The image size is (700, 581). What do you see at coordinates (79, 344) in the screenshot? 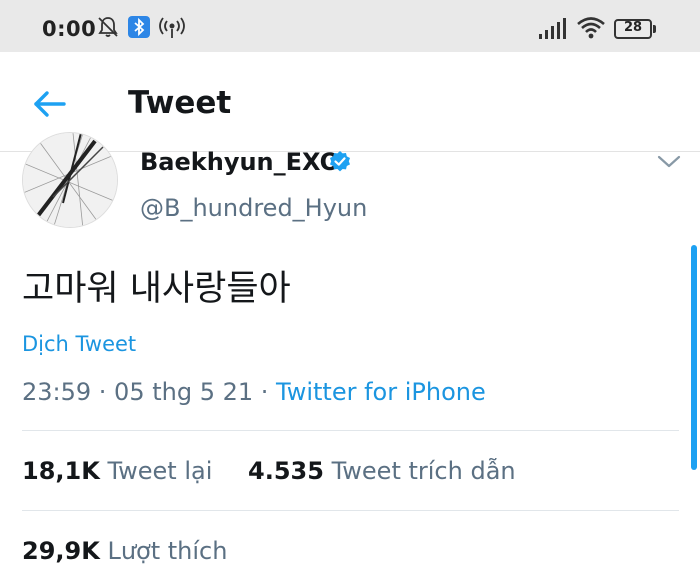
I see `translate-tweet-link: Dịch Tweet` at bounding box center [79, 344].